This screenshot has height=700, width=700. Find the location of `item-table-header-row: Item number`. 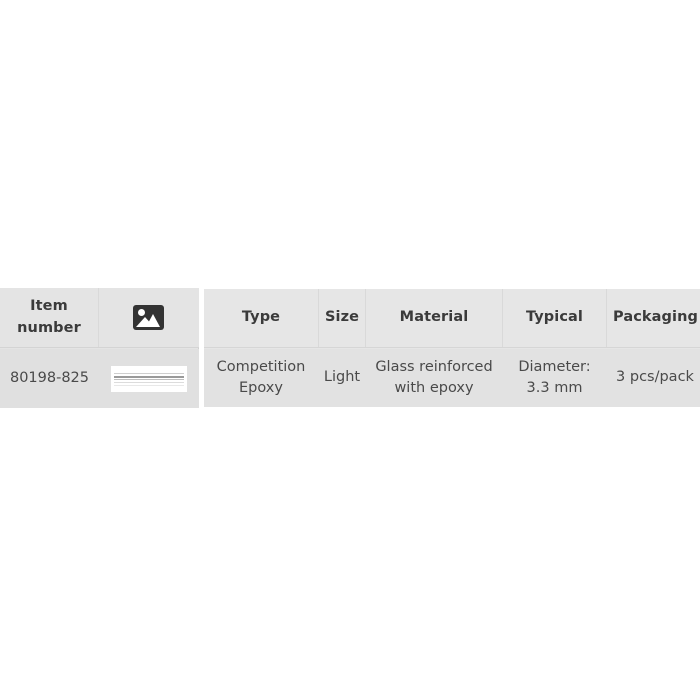

item-table-header-row: Item number is located at coordinates (99, 318).